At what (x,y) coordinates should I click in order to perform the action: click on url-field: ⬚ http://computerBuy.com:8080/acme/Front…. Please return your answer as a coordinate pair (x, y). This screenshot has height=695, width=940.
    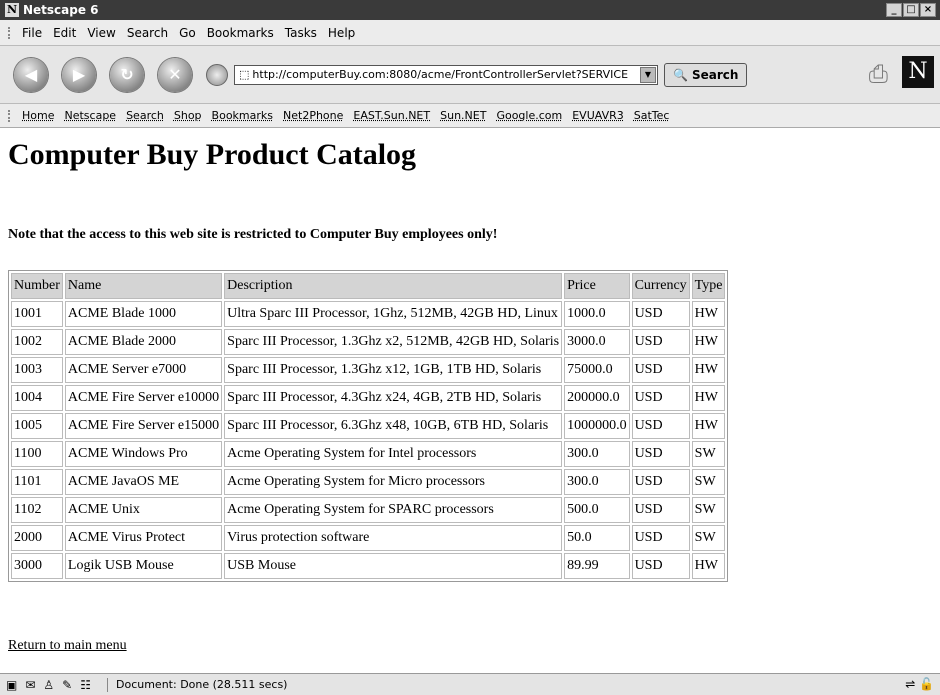
    Looking at the image, I should click on (446, 74).